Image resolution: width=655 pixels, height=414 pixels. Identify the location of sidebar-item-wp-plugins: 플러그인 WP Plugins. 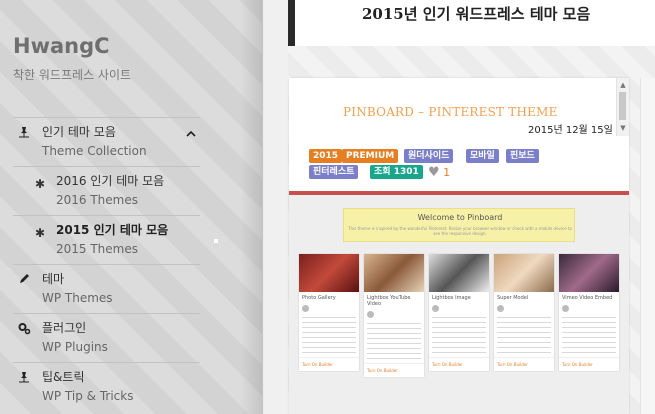
(106, 337).